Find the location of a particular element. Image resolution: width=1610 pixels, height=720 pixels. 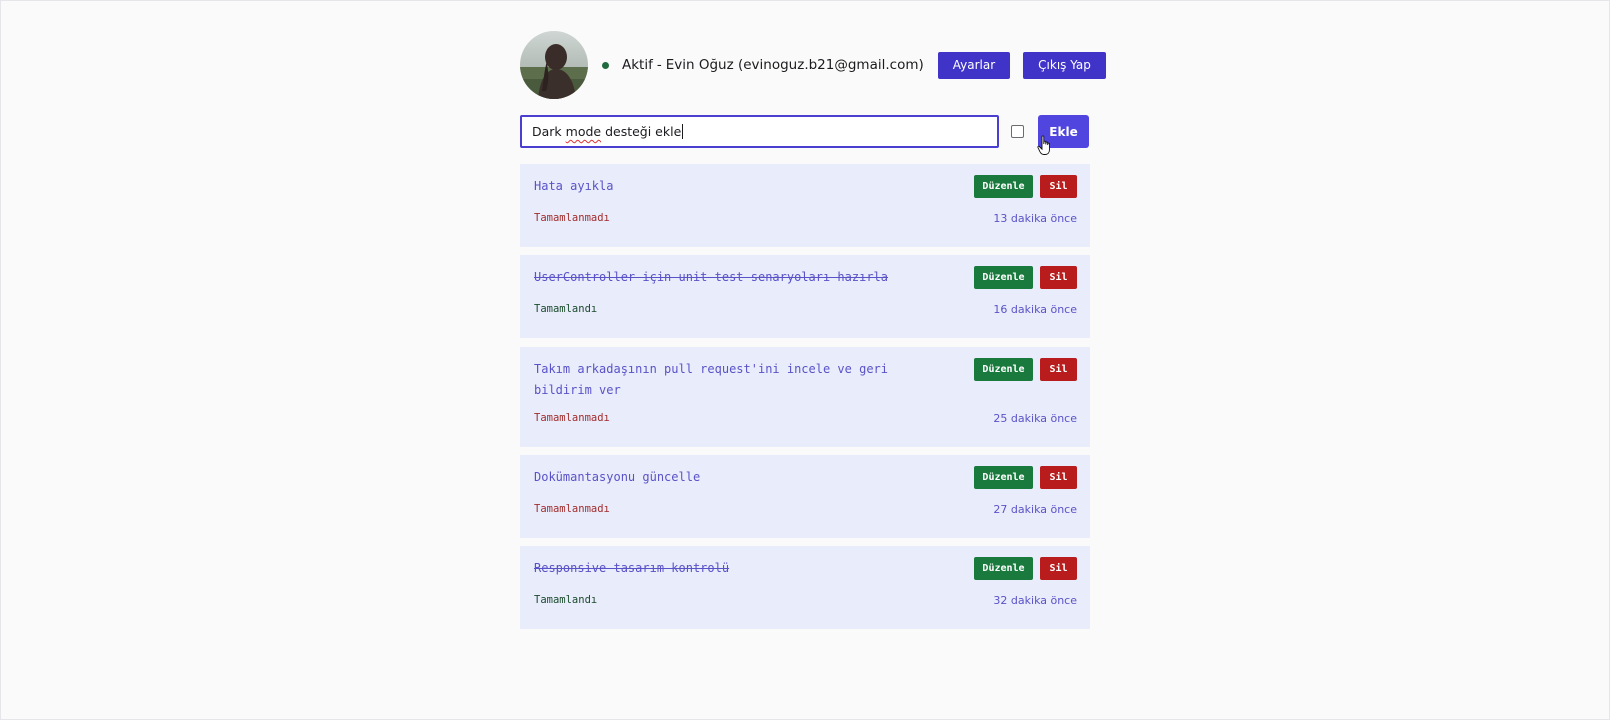

online-status-dot is located at coordinates (605, 65).